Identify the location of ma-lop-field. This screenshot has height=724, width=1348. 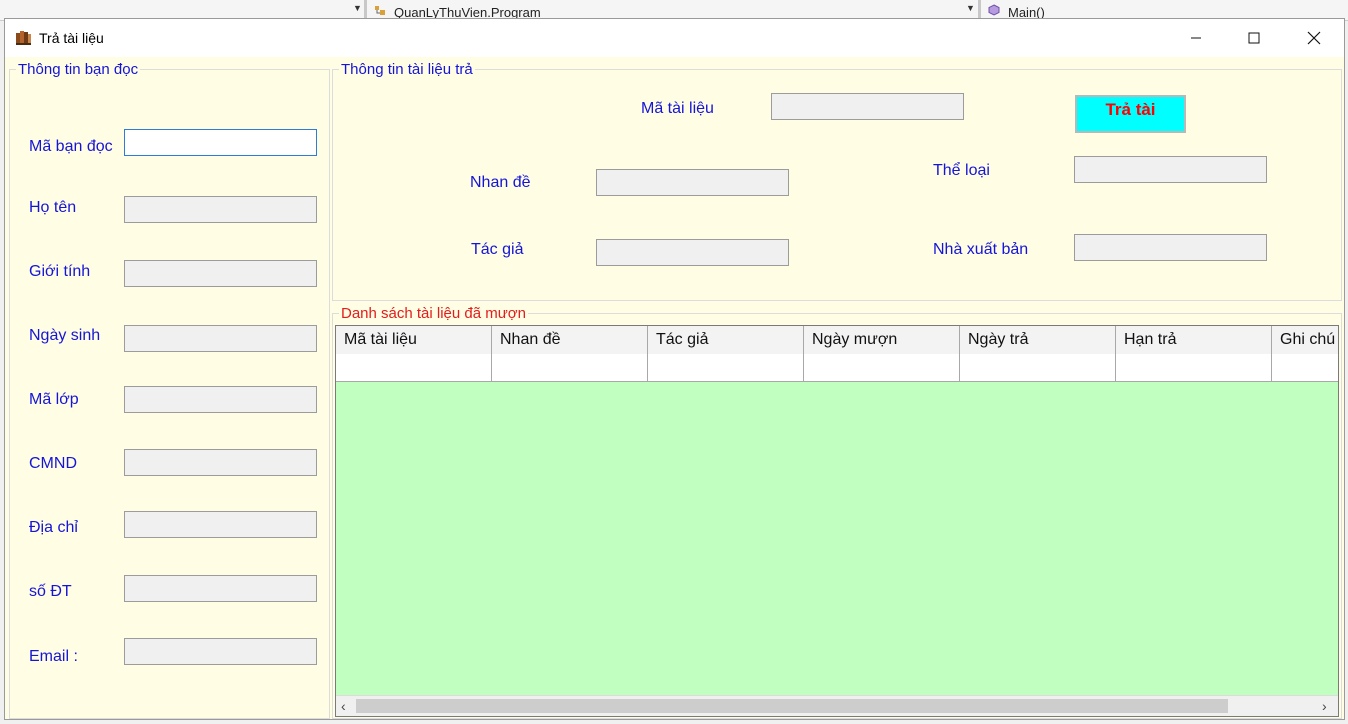
(220, 399).